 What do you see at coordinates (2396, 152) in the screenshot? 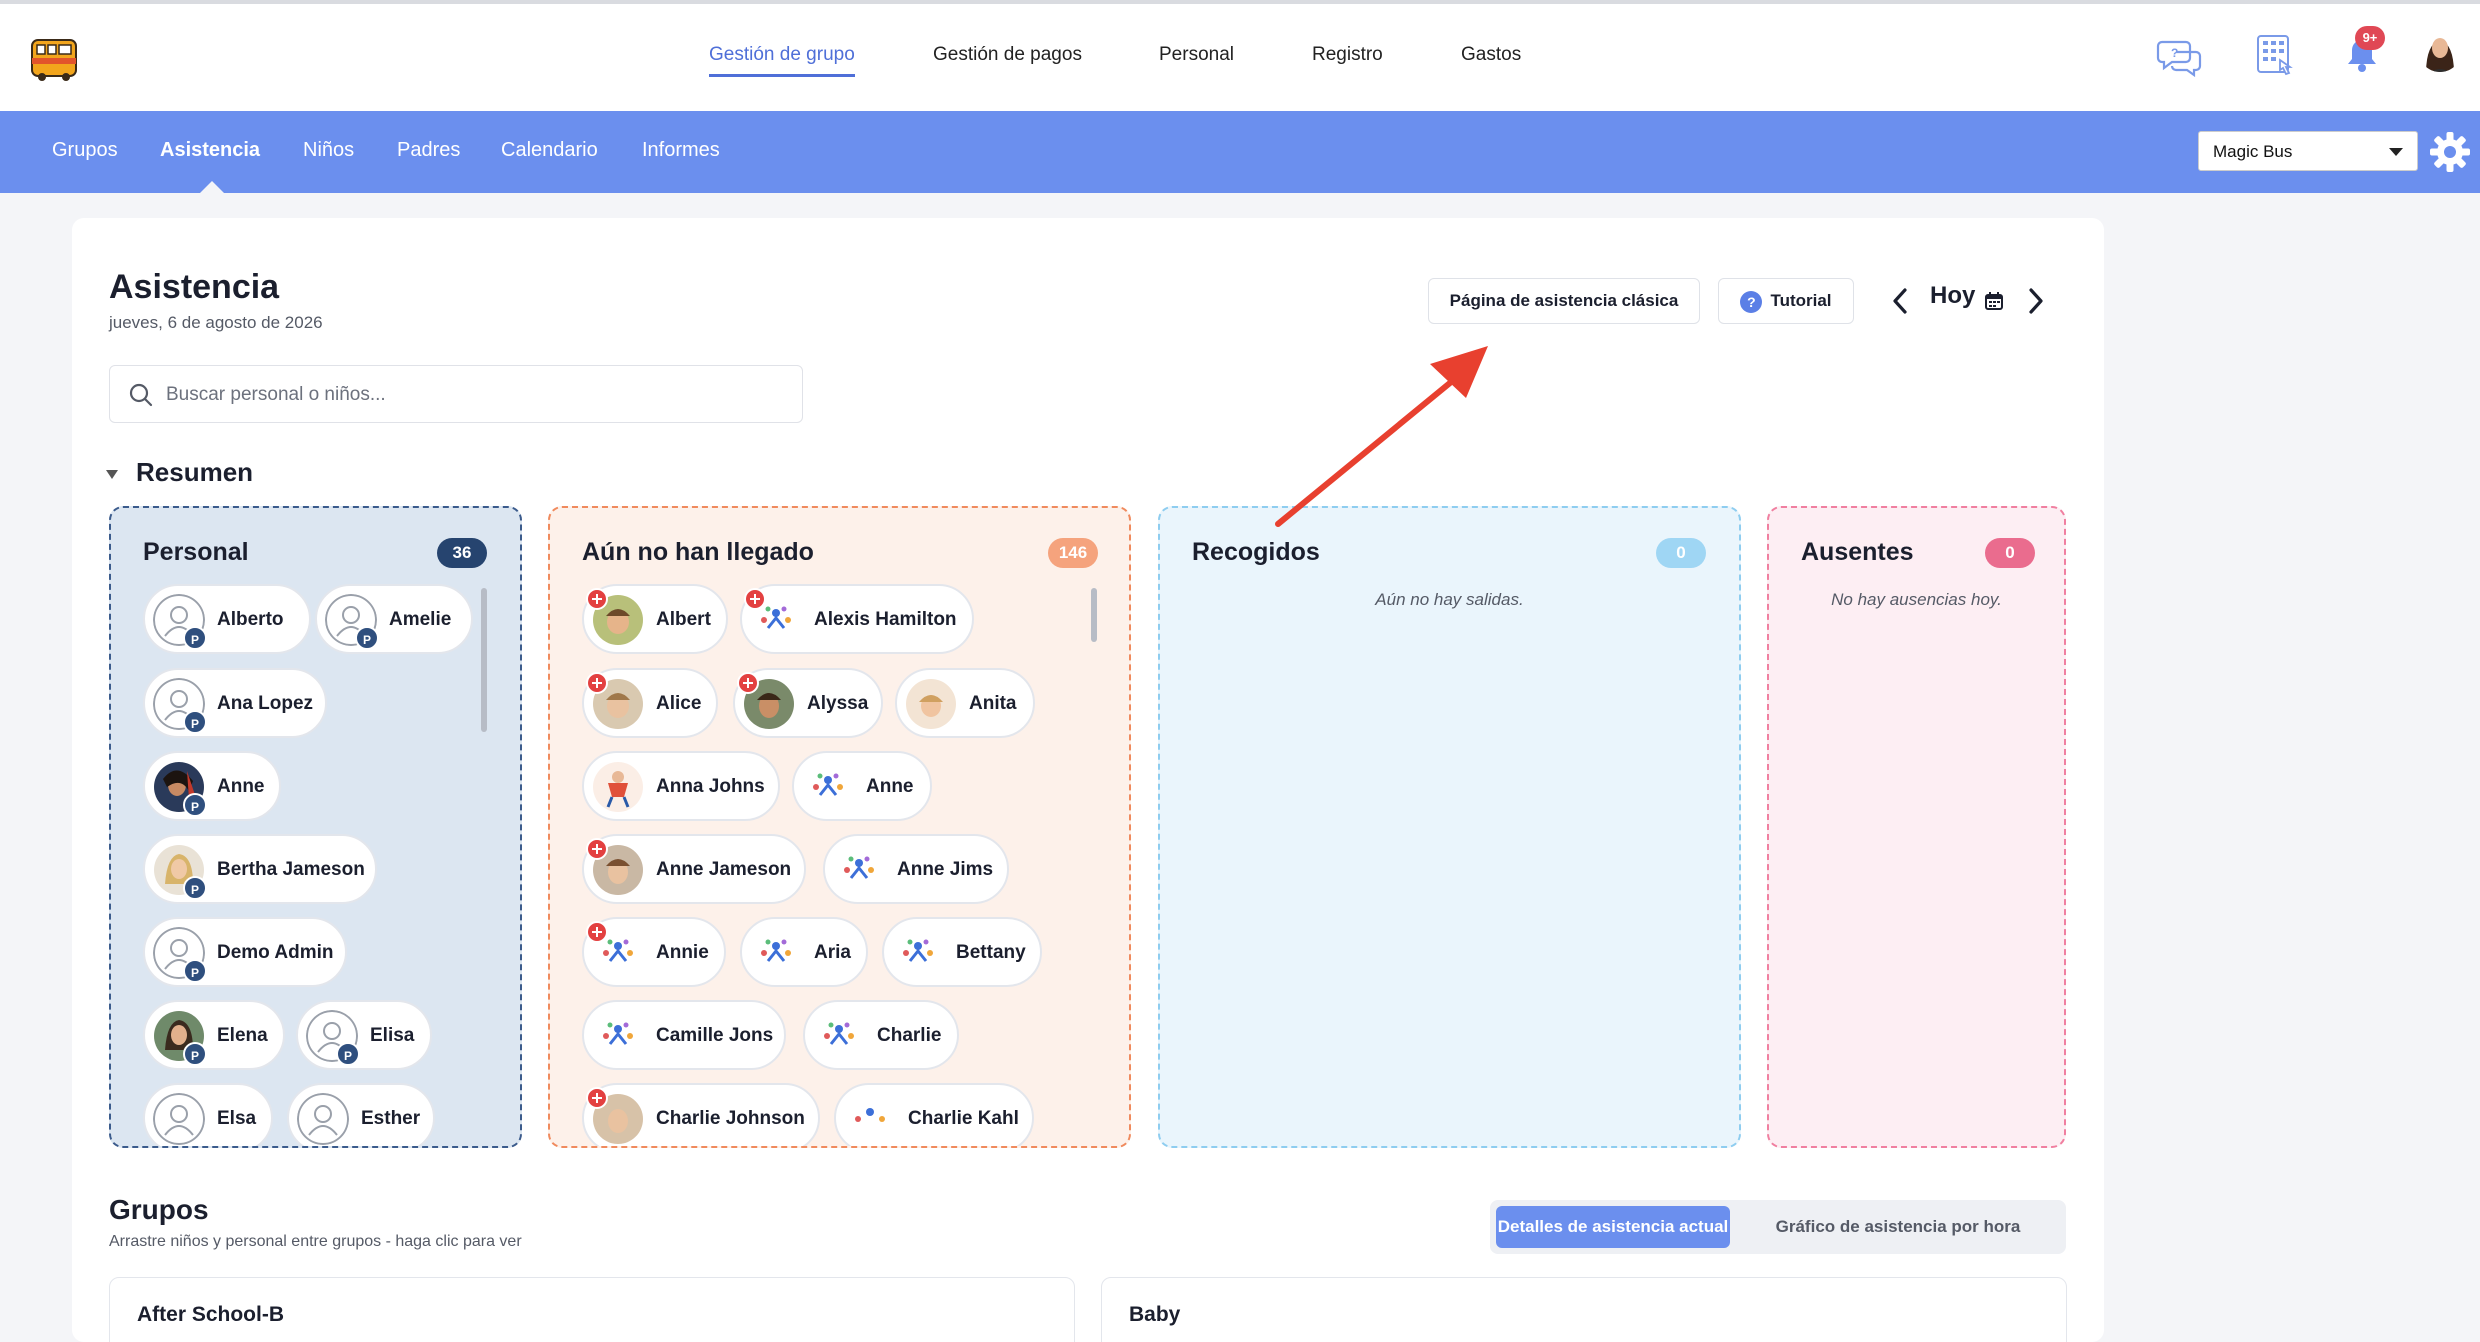
I see `caret-down-icon` at bounding box center [2396, 152].